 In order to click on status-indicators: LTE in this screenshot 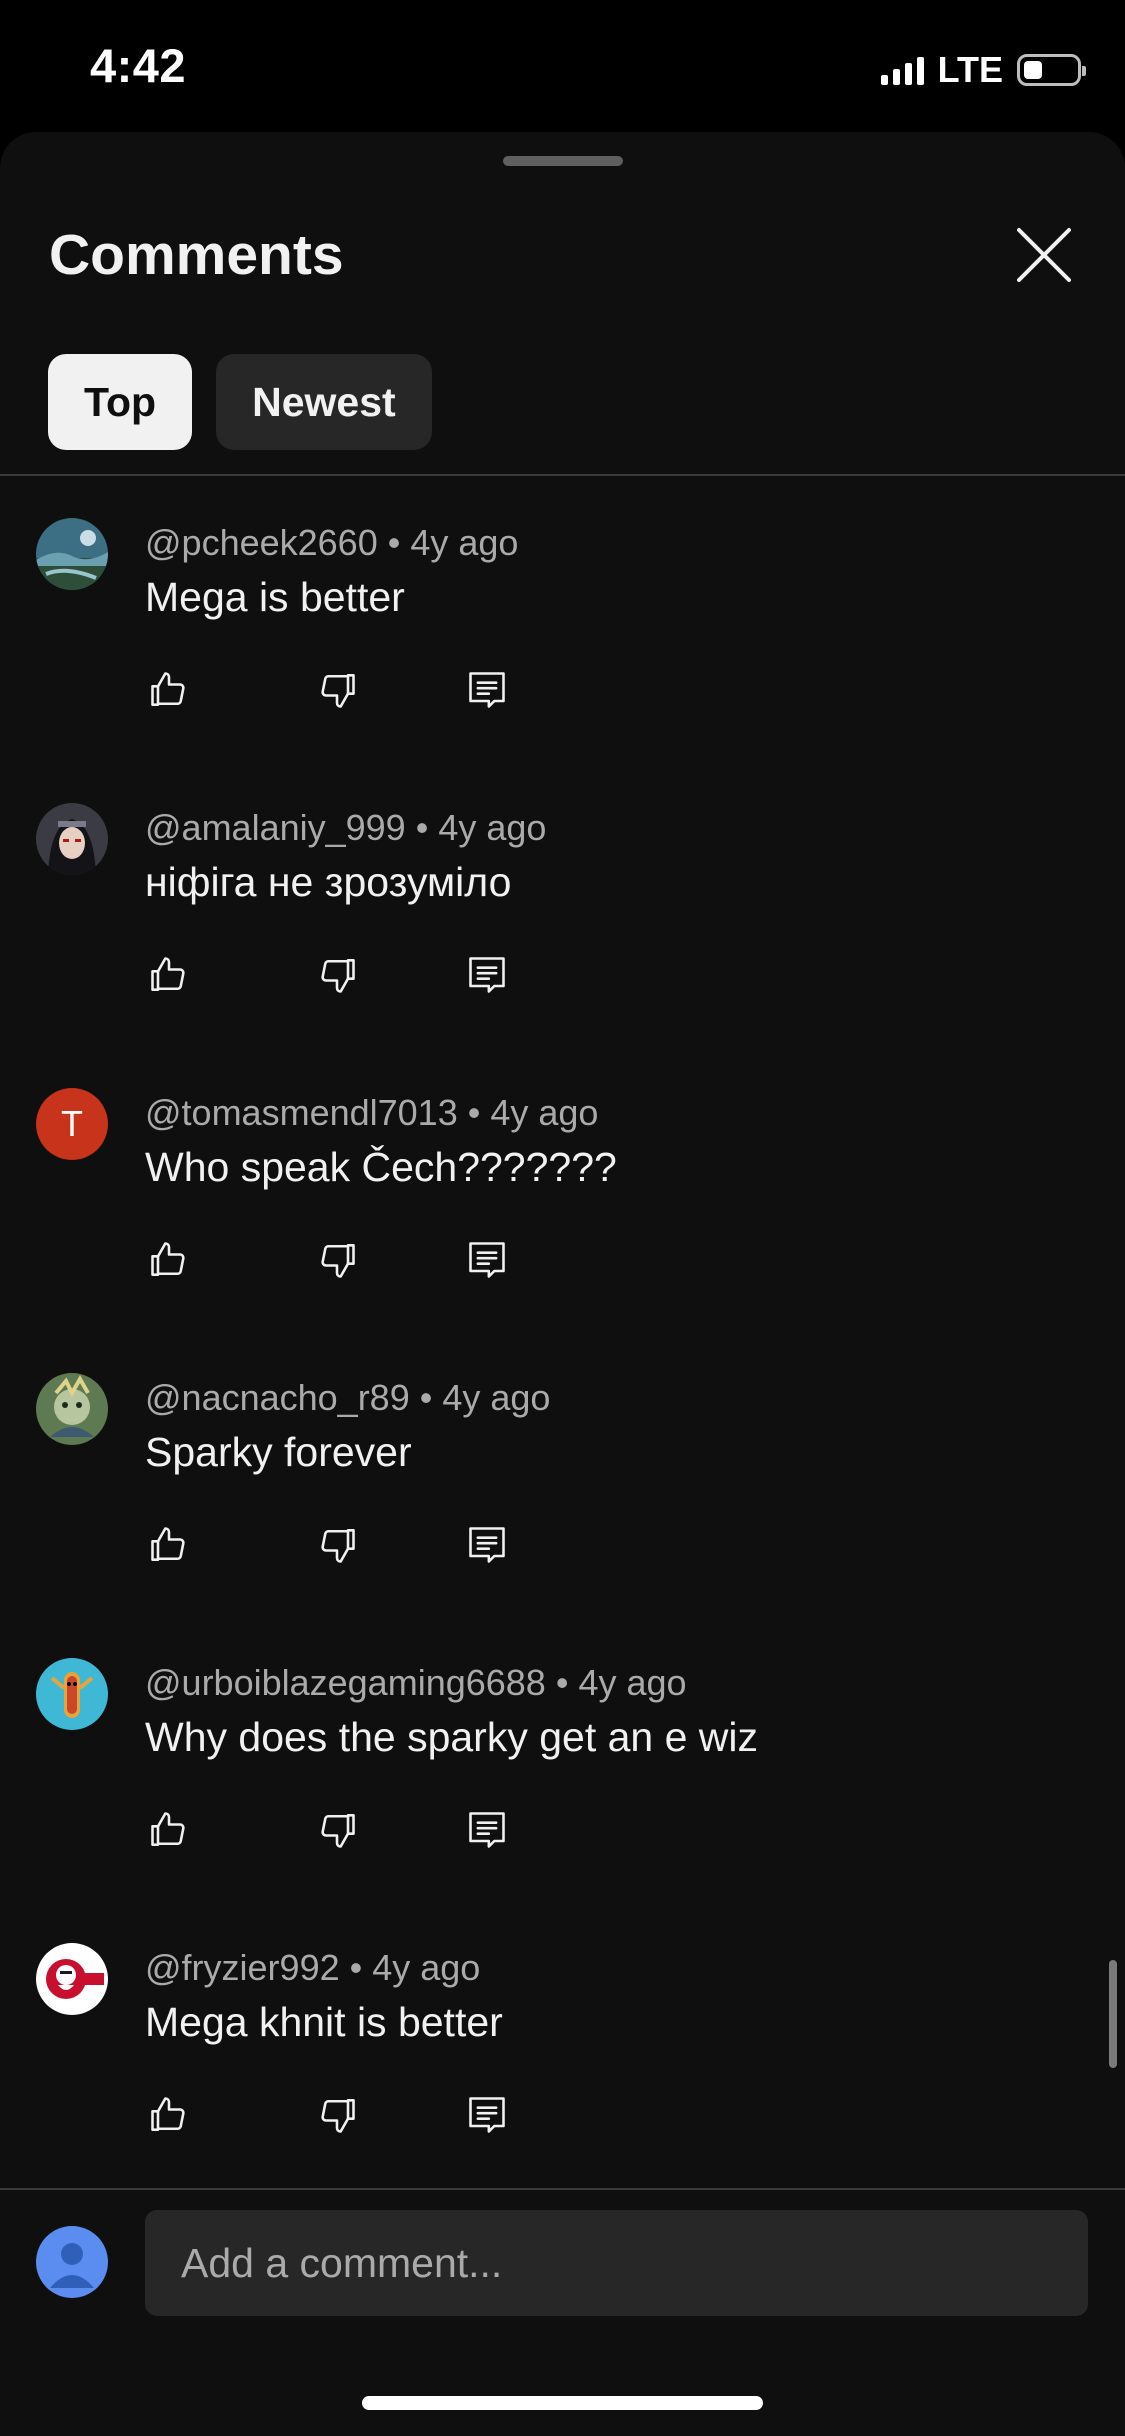, I will do `click(983, 70)`.